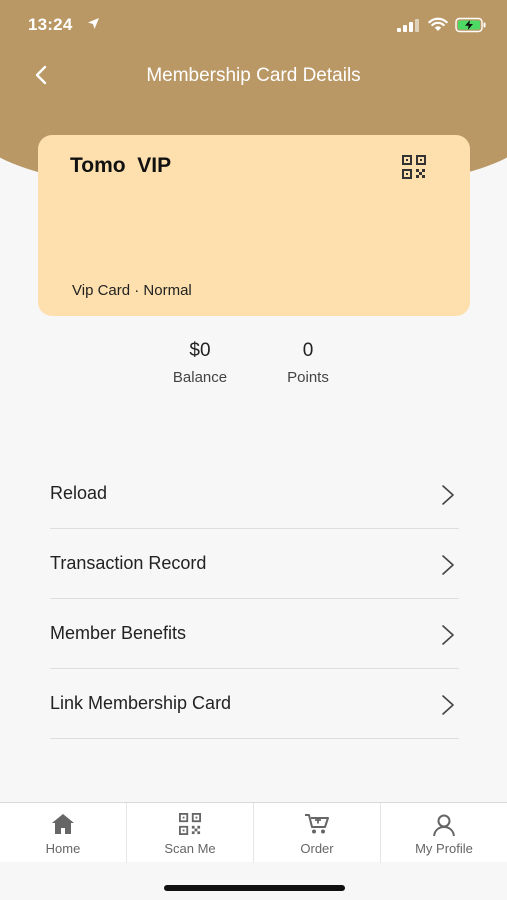  What do you see at coordinates (254, 564) in the screenshot?
I see `menu-item-transaction-record: Transaction Record` at bounding box center [254, 564].